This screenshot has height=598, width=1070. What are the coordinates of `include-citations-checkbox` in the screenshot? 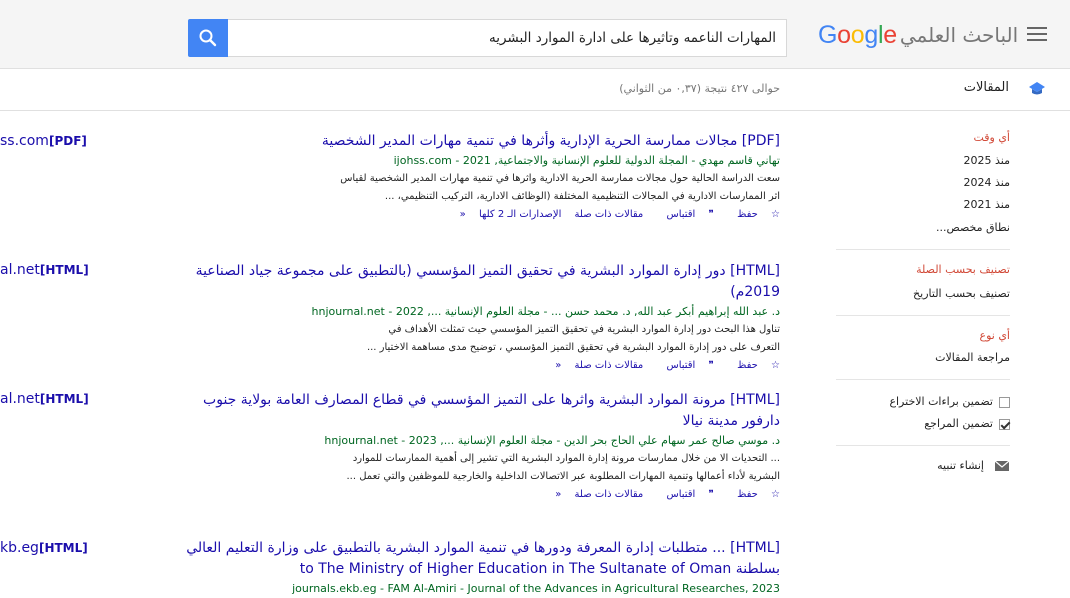 It's located at (1004, 424).